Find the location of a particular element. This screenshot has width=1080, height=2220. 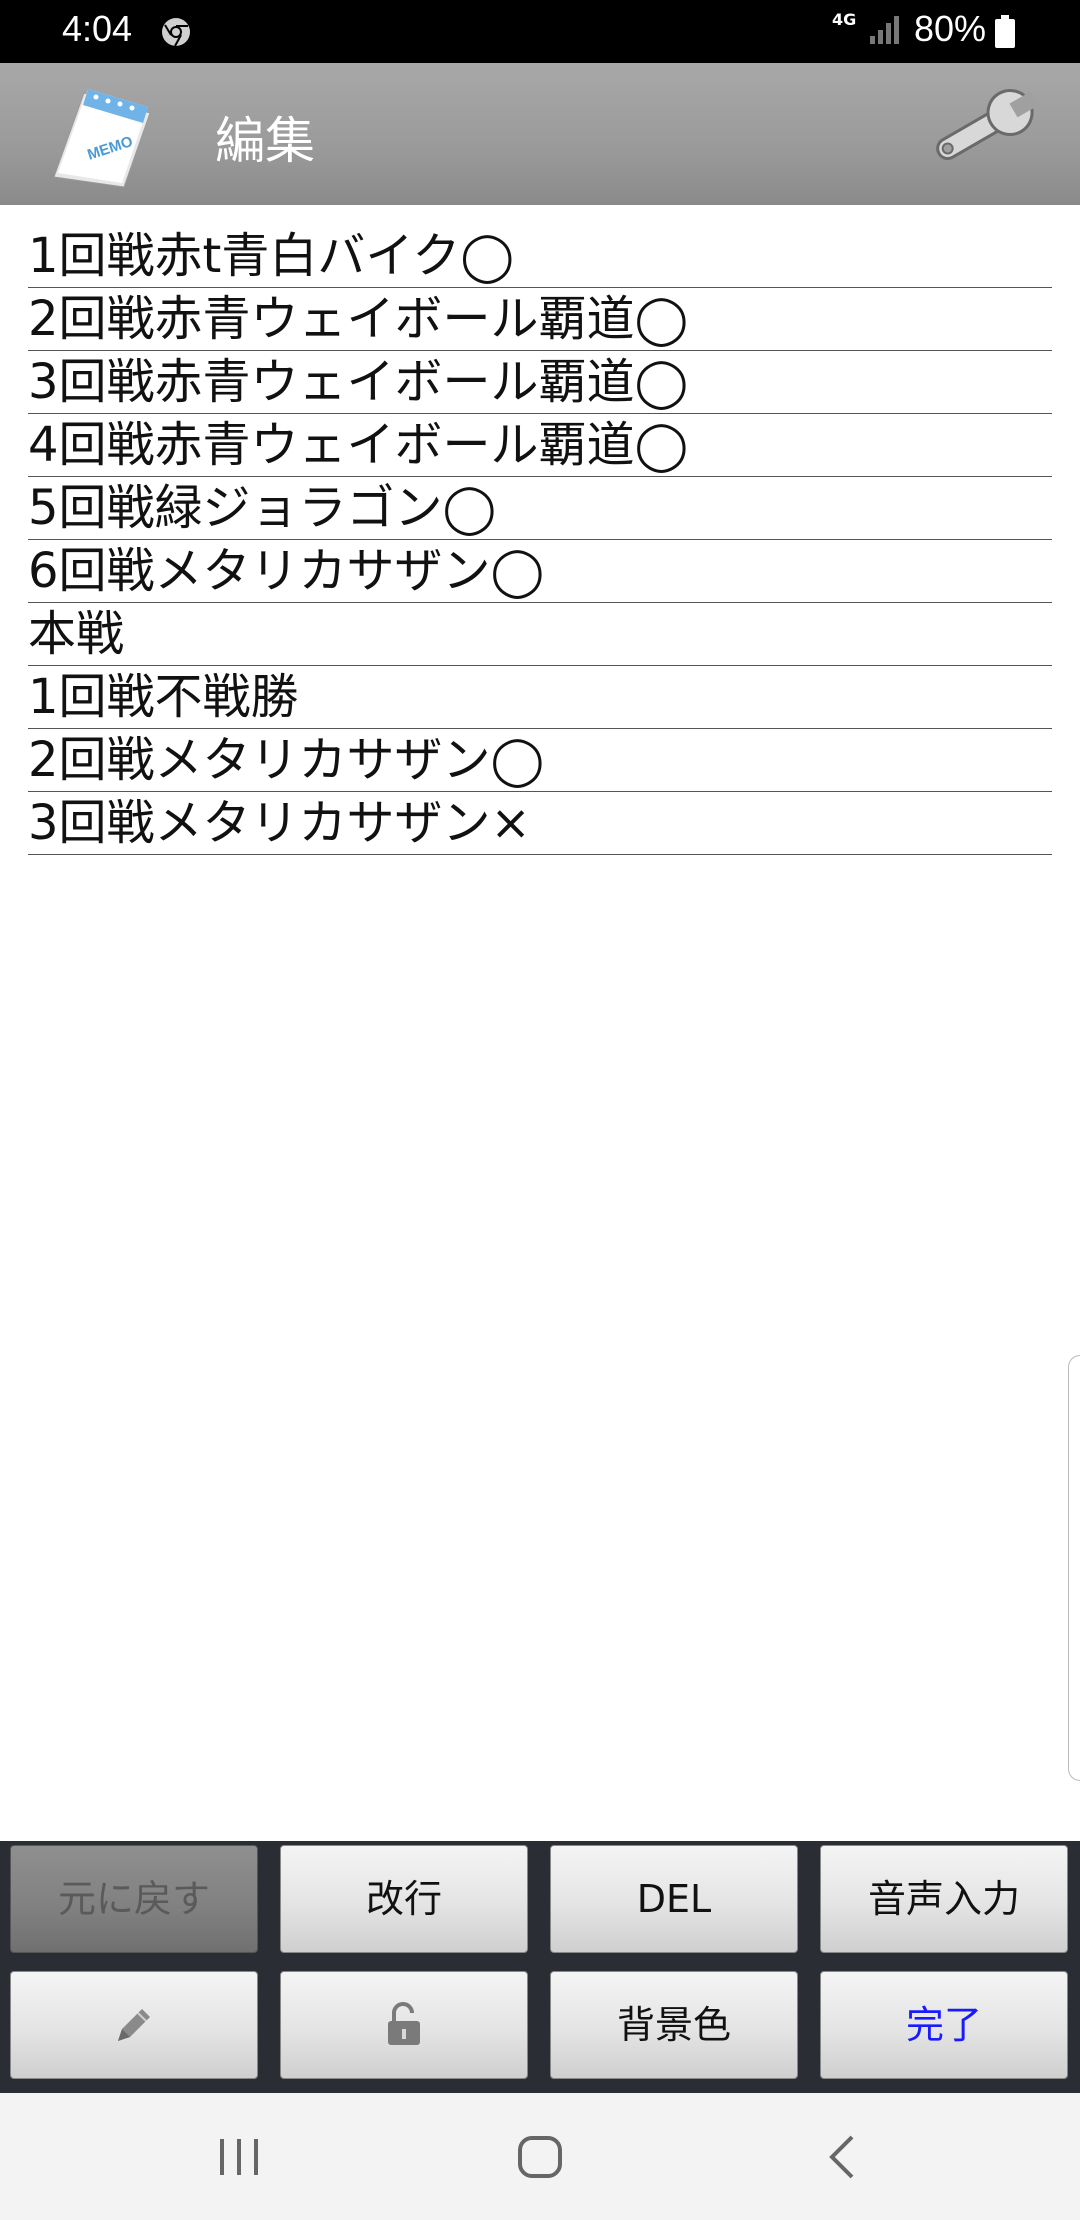

memo-line: 1回戦赤t青白バイク◯ is located at coordinates (540, 256).